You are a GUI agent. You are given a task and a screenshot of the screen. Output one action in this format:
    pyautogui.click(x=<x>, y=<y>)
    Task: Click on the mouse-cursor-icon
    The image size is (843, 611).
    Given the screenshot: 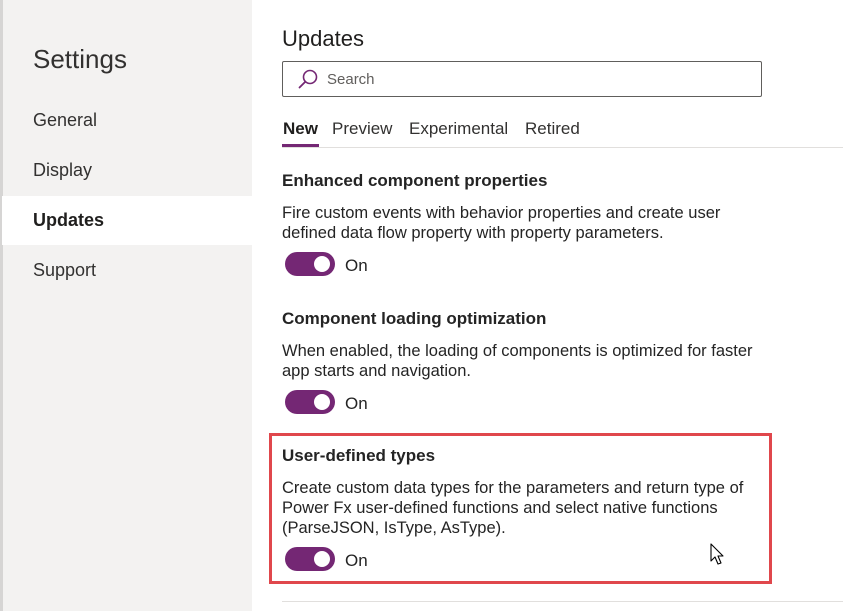 What is the action you would take?
    pyautogui.click(x=717, y=554)
    